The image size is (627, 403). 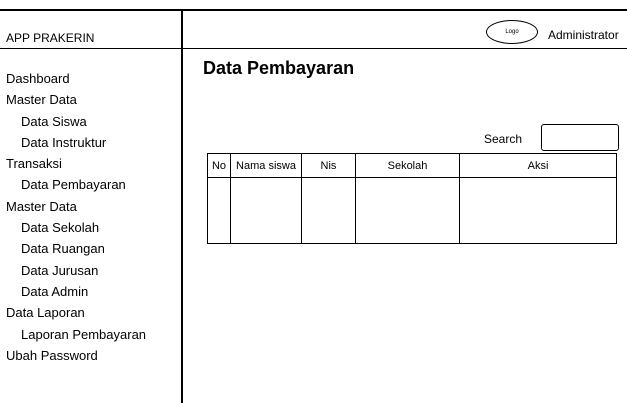 What do you see at coordinates (76, 334) in the screenshot?
I see `sidebar-item-laporan-pembayaran: Laporan Pembayaran` at bounding box center [76, 334].